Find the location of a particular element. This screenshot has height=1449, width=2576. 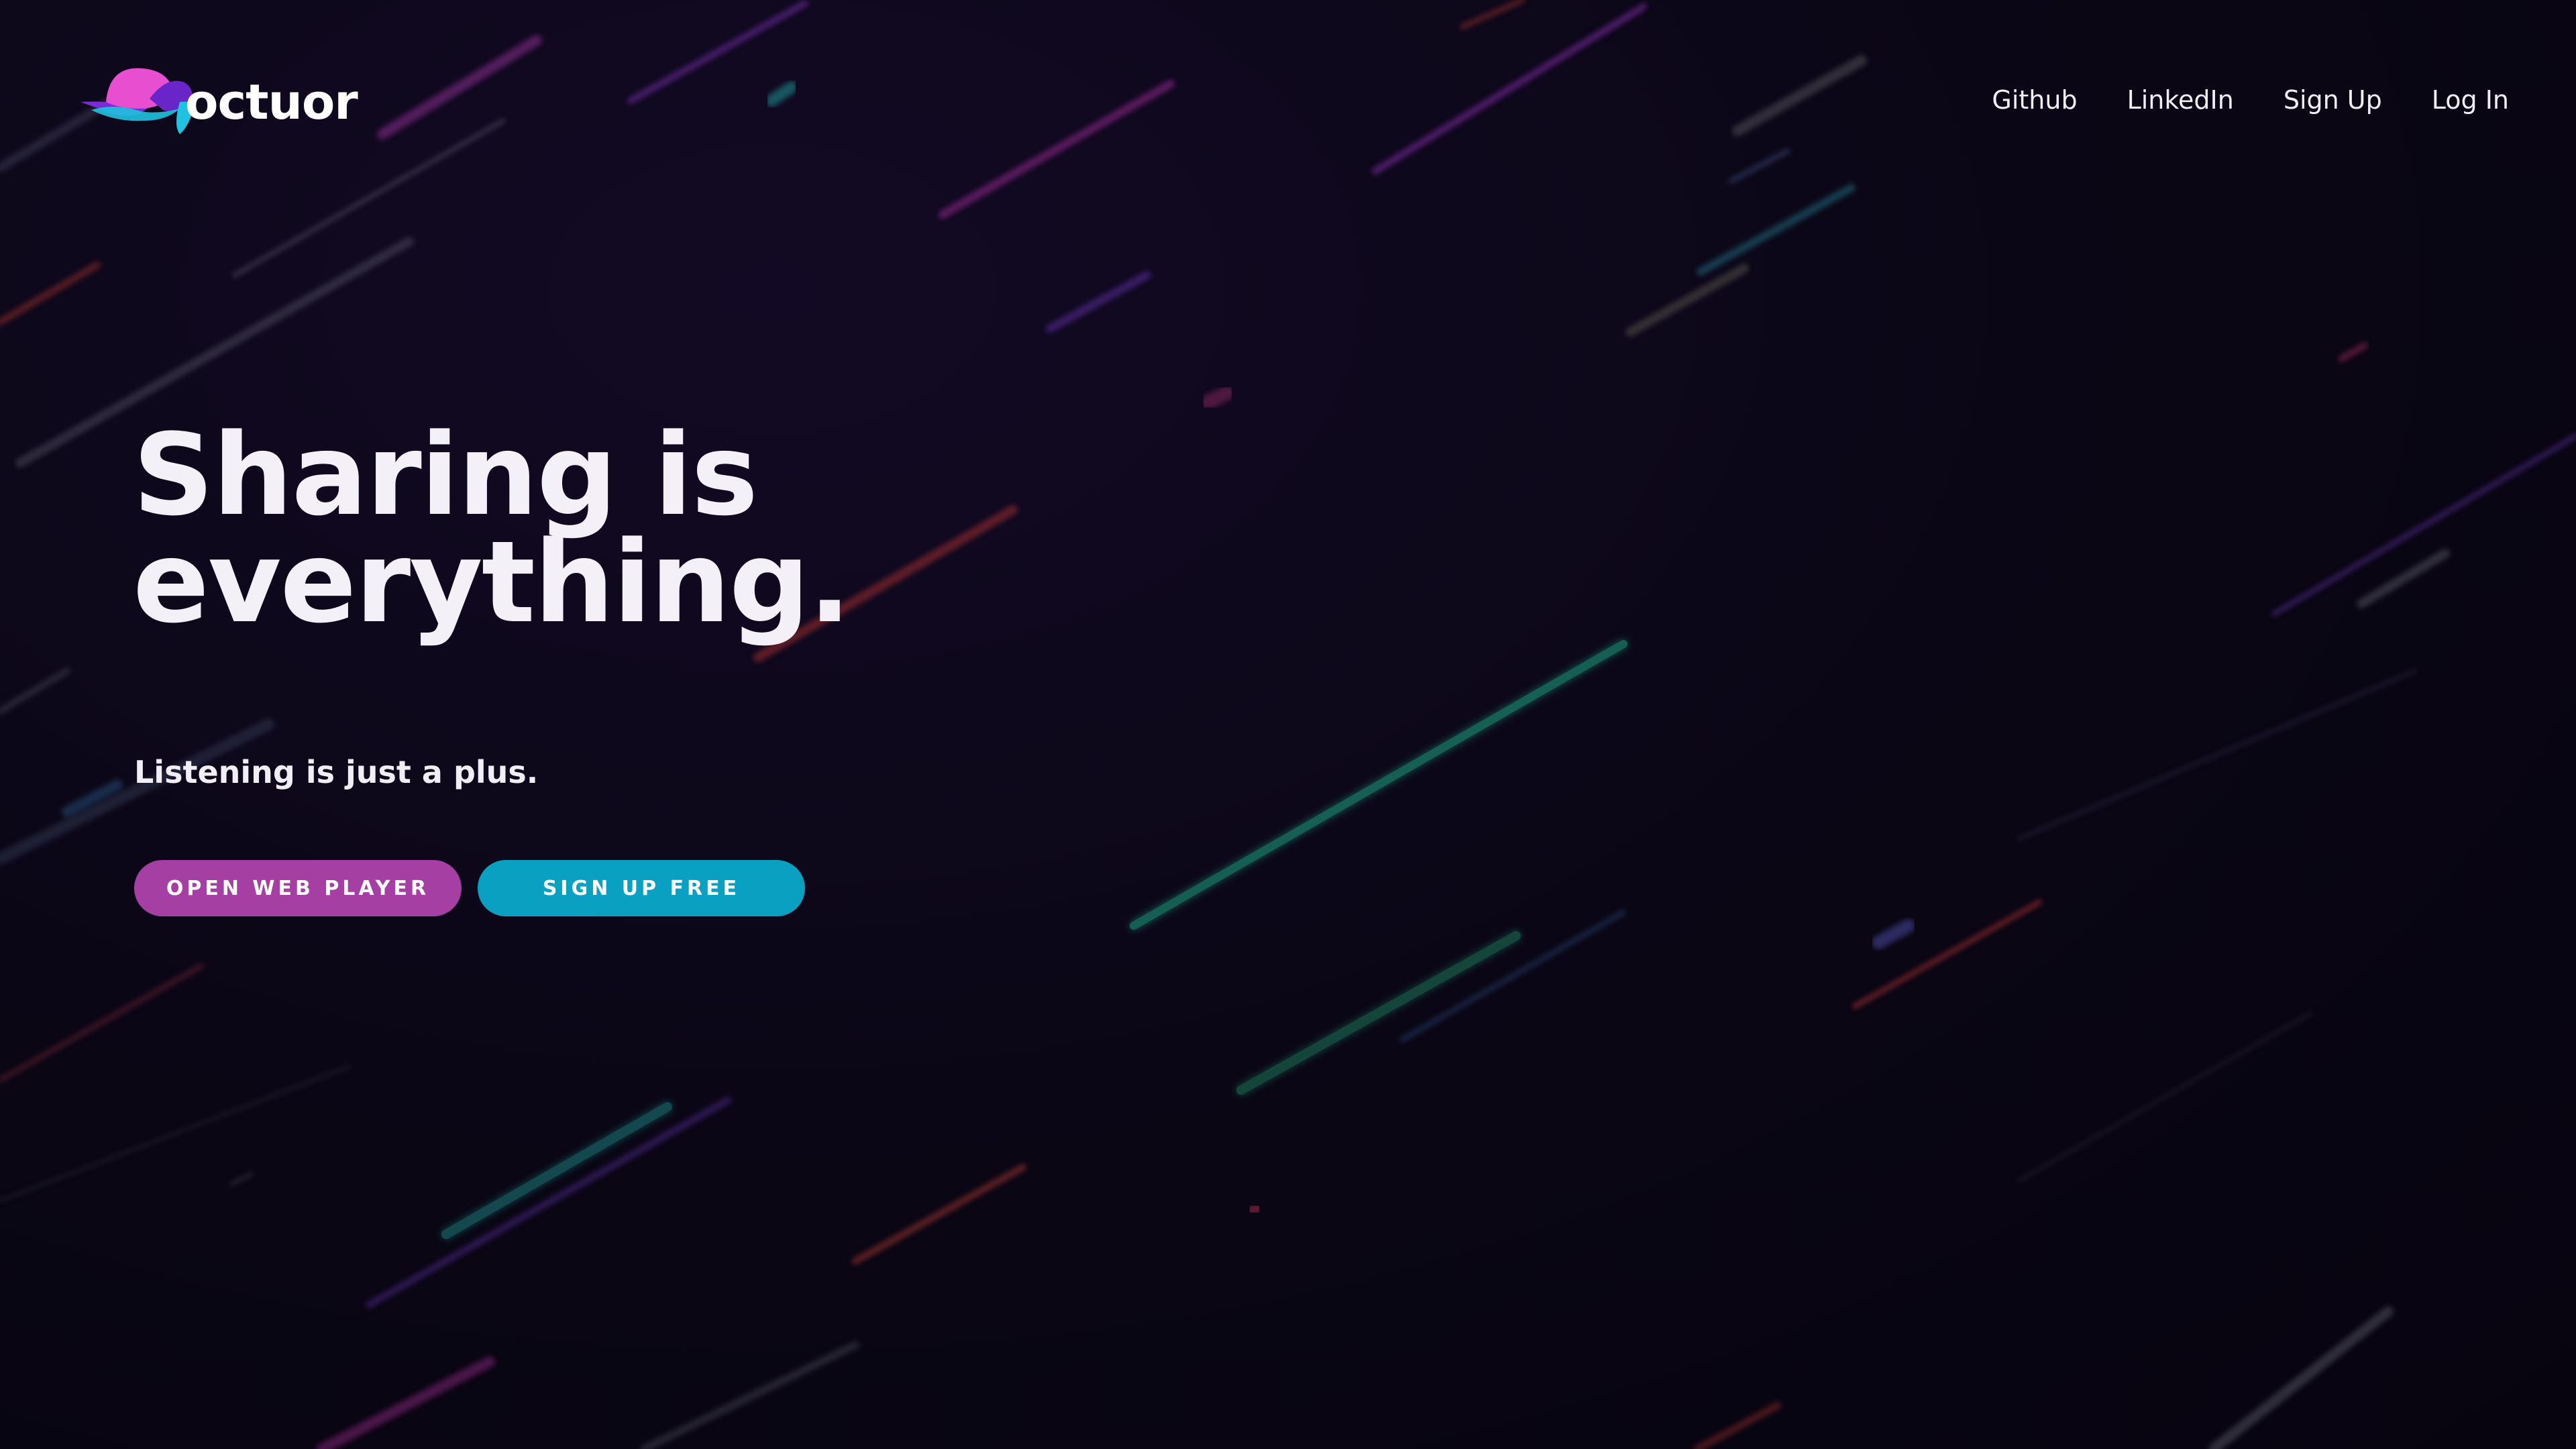

hero-title-line-1: Sharing is is located at coordinates (445, 475).